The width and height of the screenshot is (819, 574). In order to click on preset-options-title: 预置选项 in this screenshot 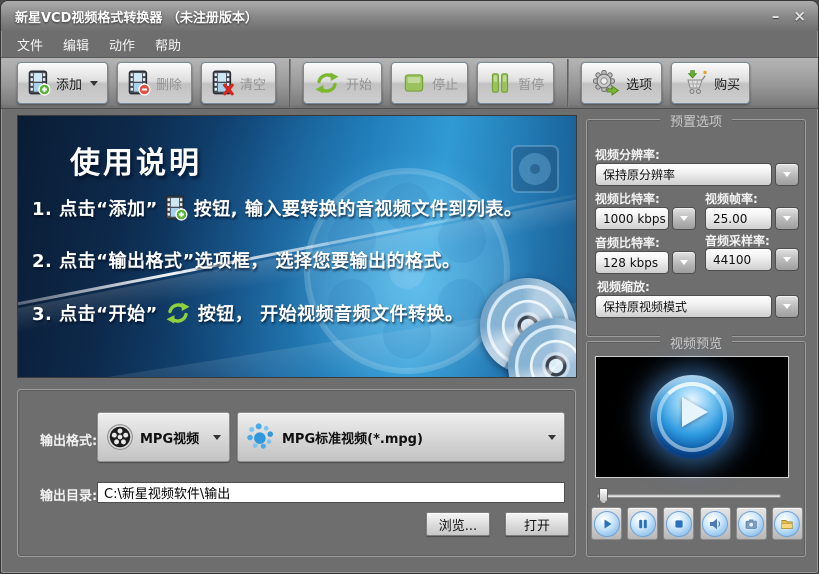, I will do `click(696, 120)`.